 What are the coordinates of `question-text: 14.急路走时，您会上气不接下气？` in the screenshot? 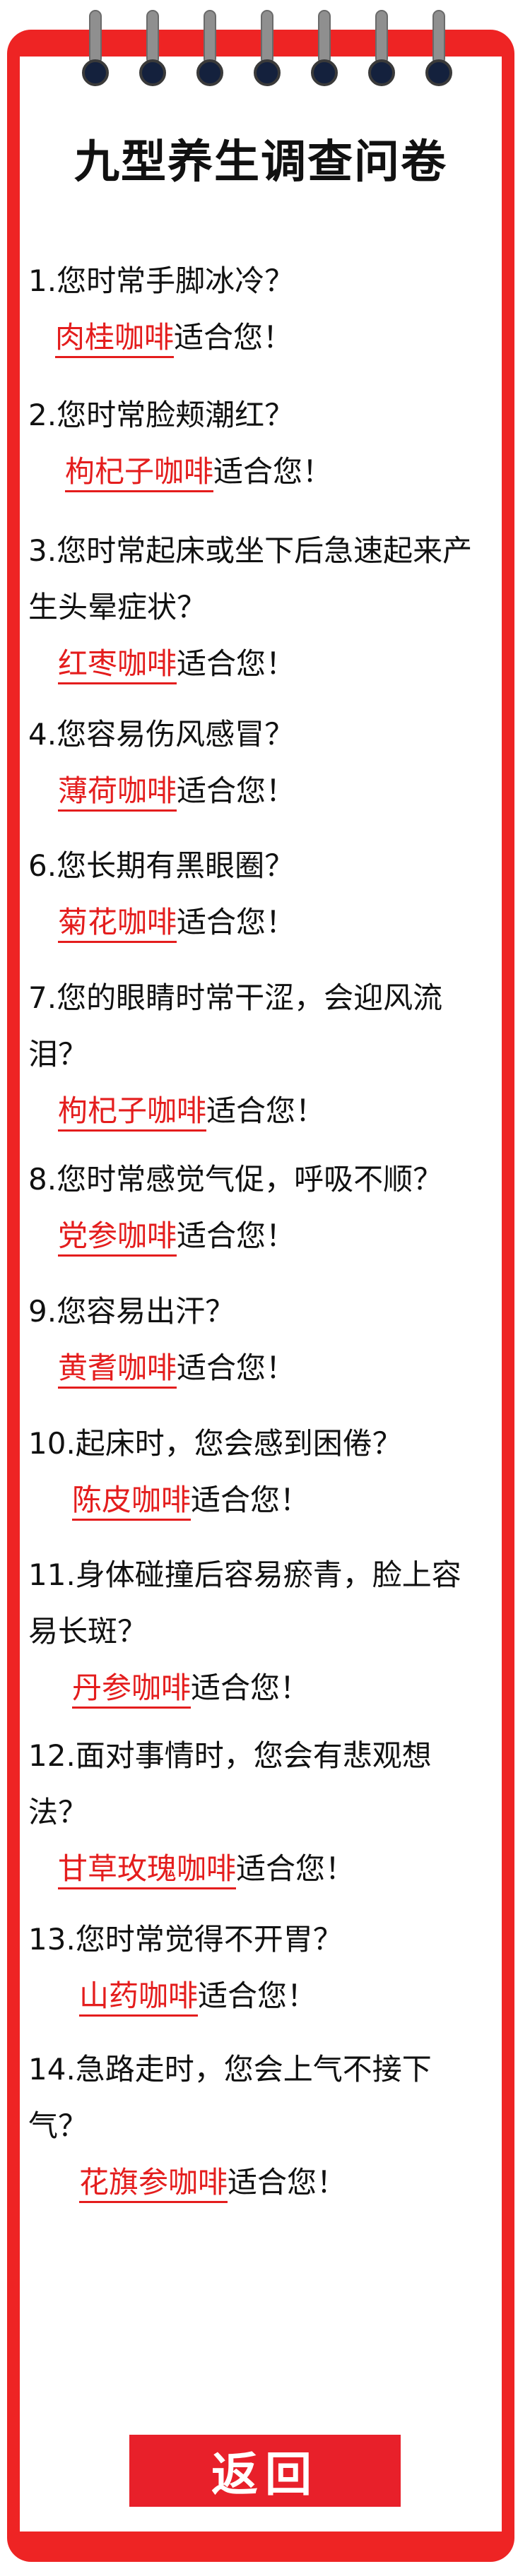 It's located at (230, 2097).